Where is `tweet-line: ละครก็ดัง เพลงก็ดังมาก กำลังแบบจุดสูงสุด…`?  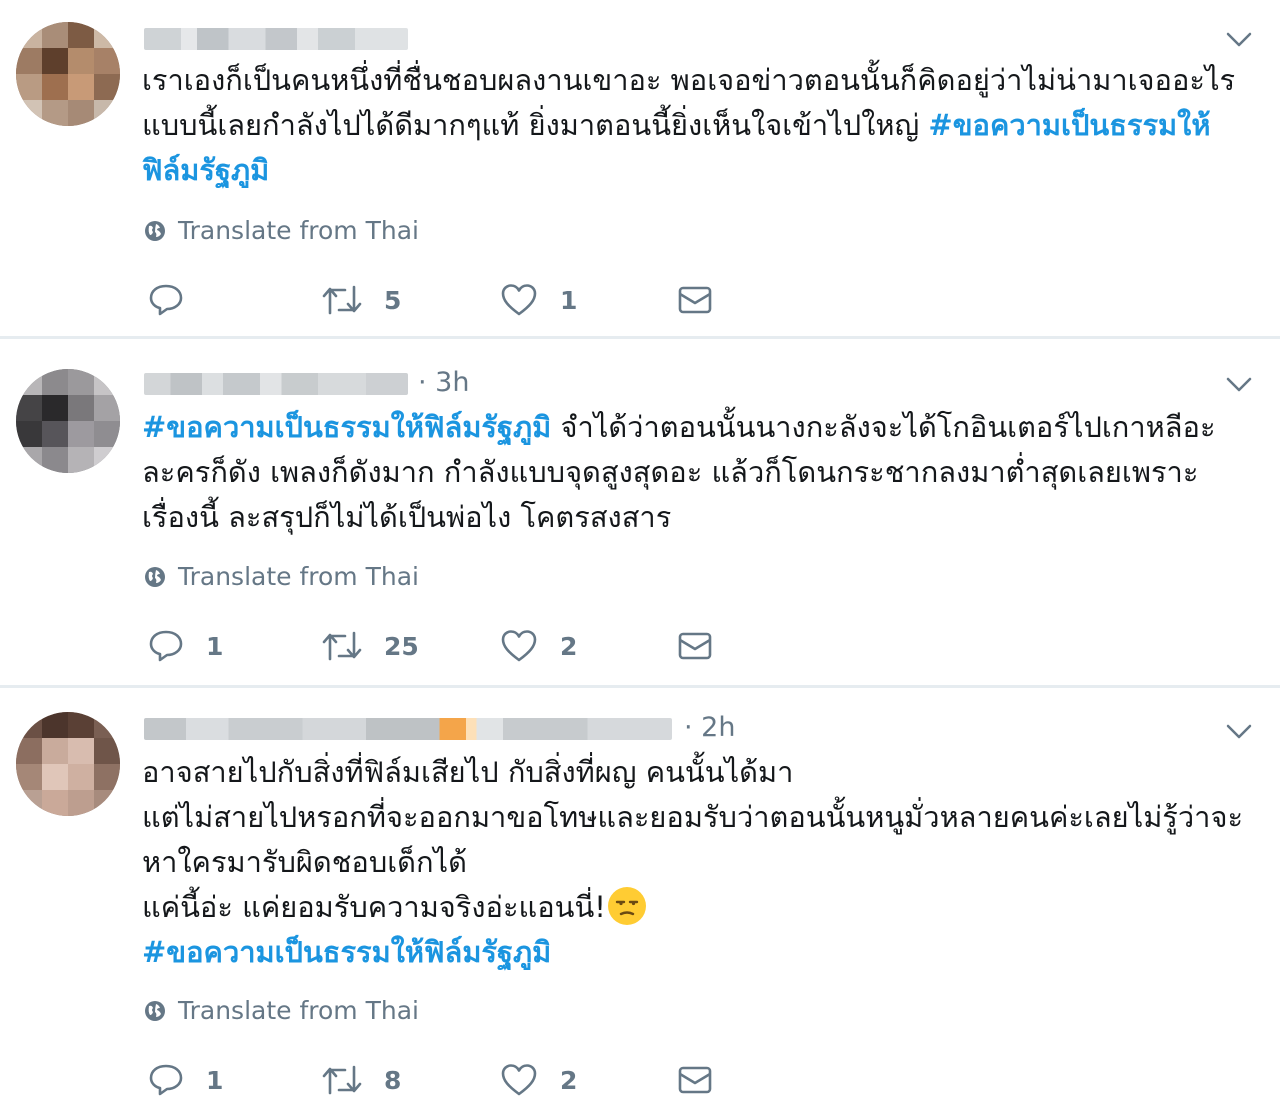 tweet-line: ละครก็ดัง เพลงก็ดังมาก กำลังแบบจุดสูงสุด… is located at coordinates (692, 472).